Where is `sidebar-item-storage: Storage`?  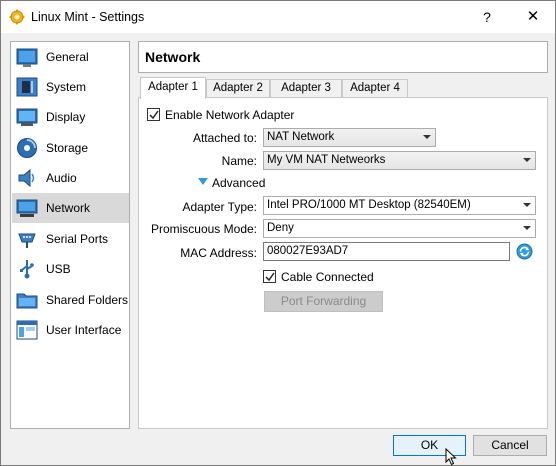
sidebar-item-storage: Storage is located at coordinates (70, 148).